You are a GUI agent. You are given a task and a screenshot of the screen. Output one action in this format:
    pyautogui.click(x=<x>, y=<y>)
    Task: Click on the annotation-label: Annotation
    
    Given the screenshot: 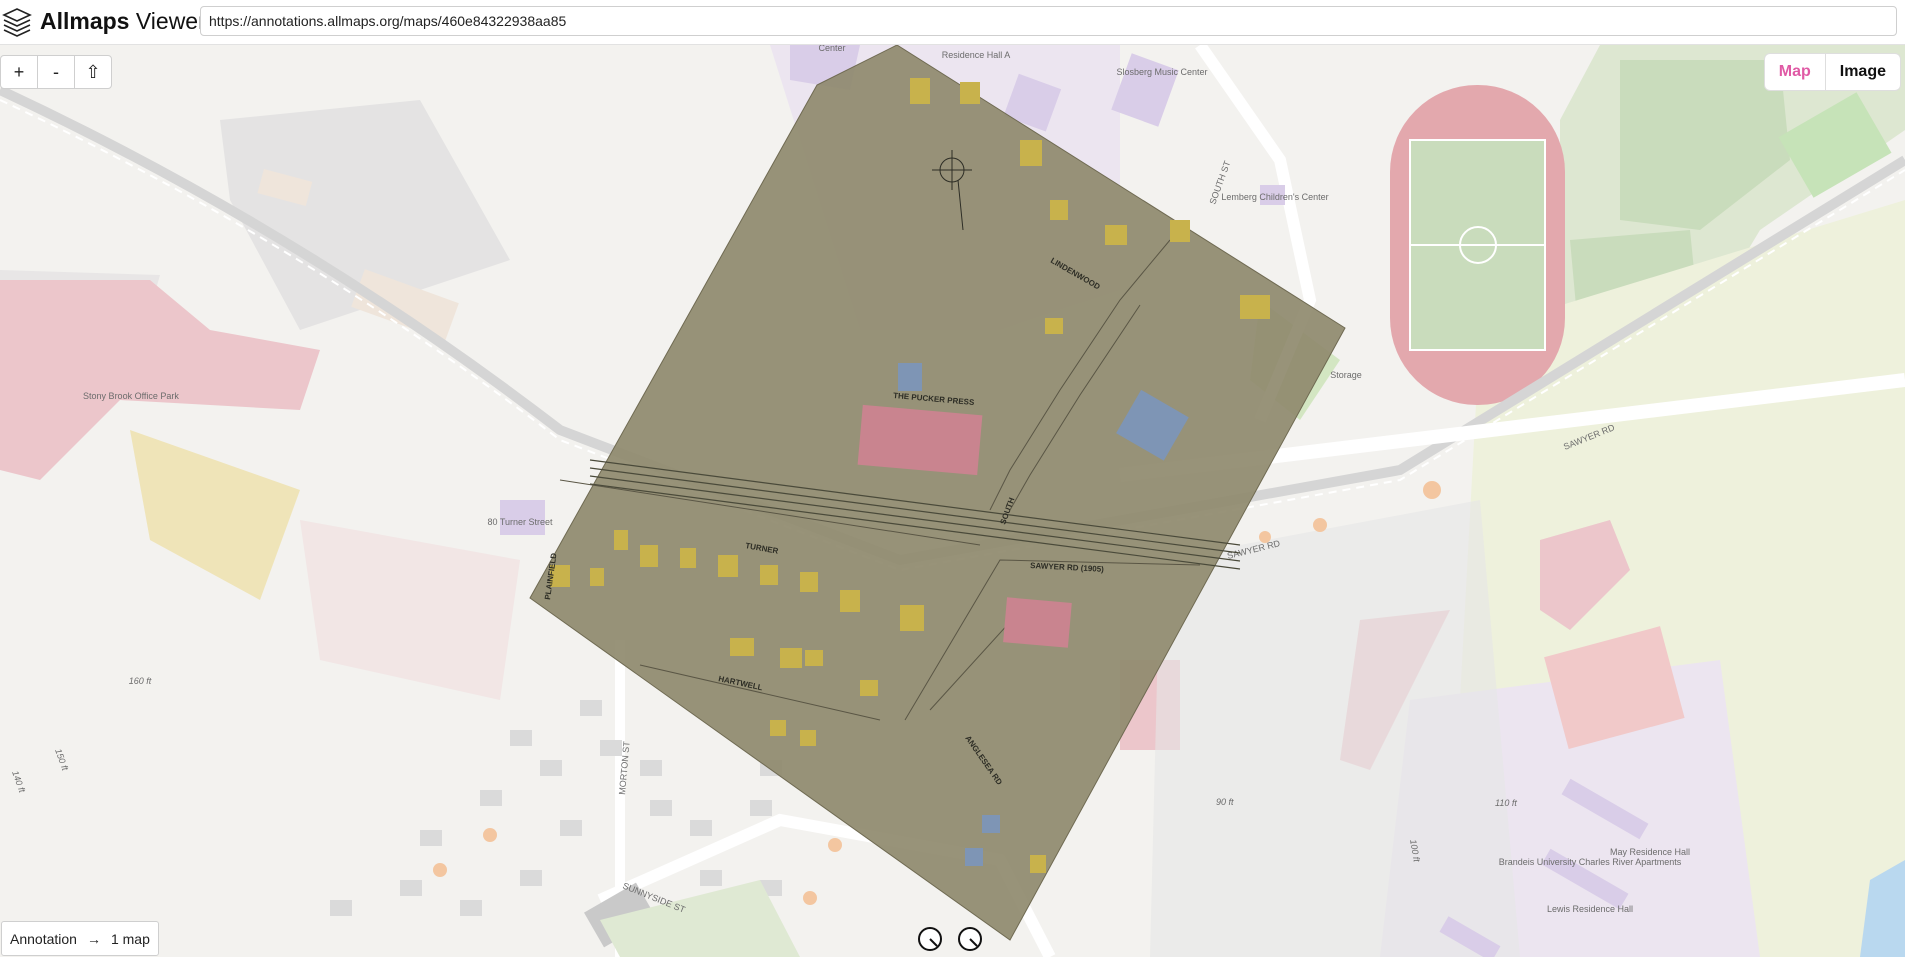 What is the action you would take?
    pyautogui.click(x=43, y=938)
    